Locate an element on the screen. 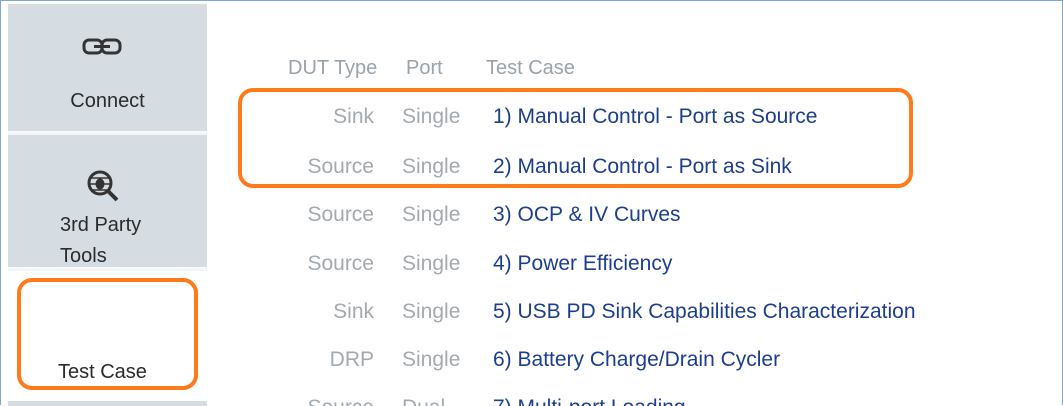  test-case-row: Source Single 4) Power Efficiency is located at coordinates (531, 272).